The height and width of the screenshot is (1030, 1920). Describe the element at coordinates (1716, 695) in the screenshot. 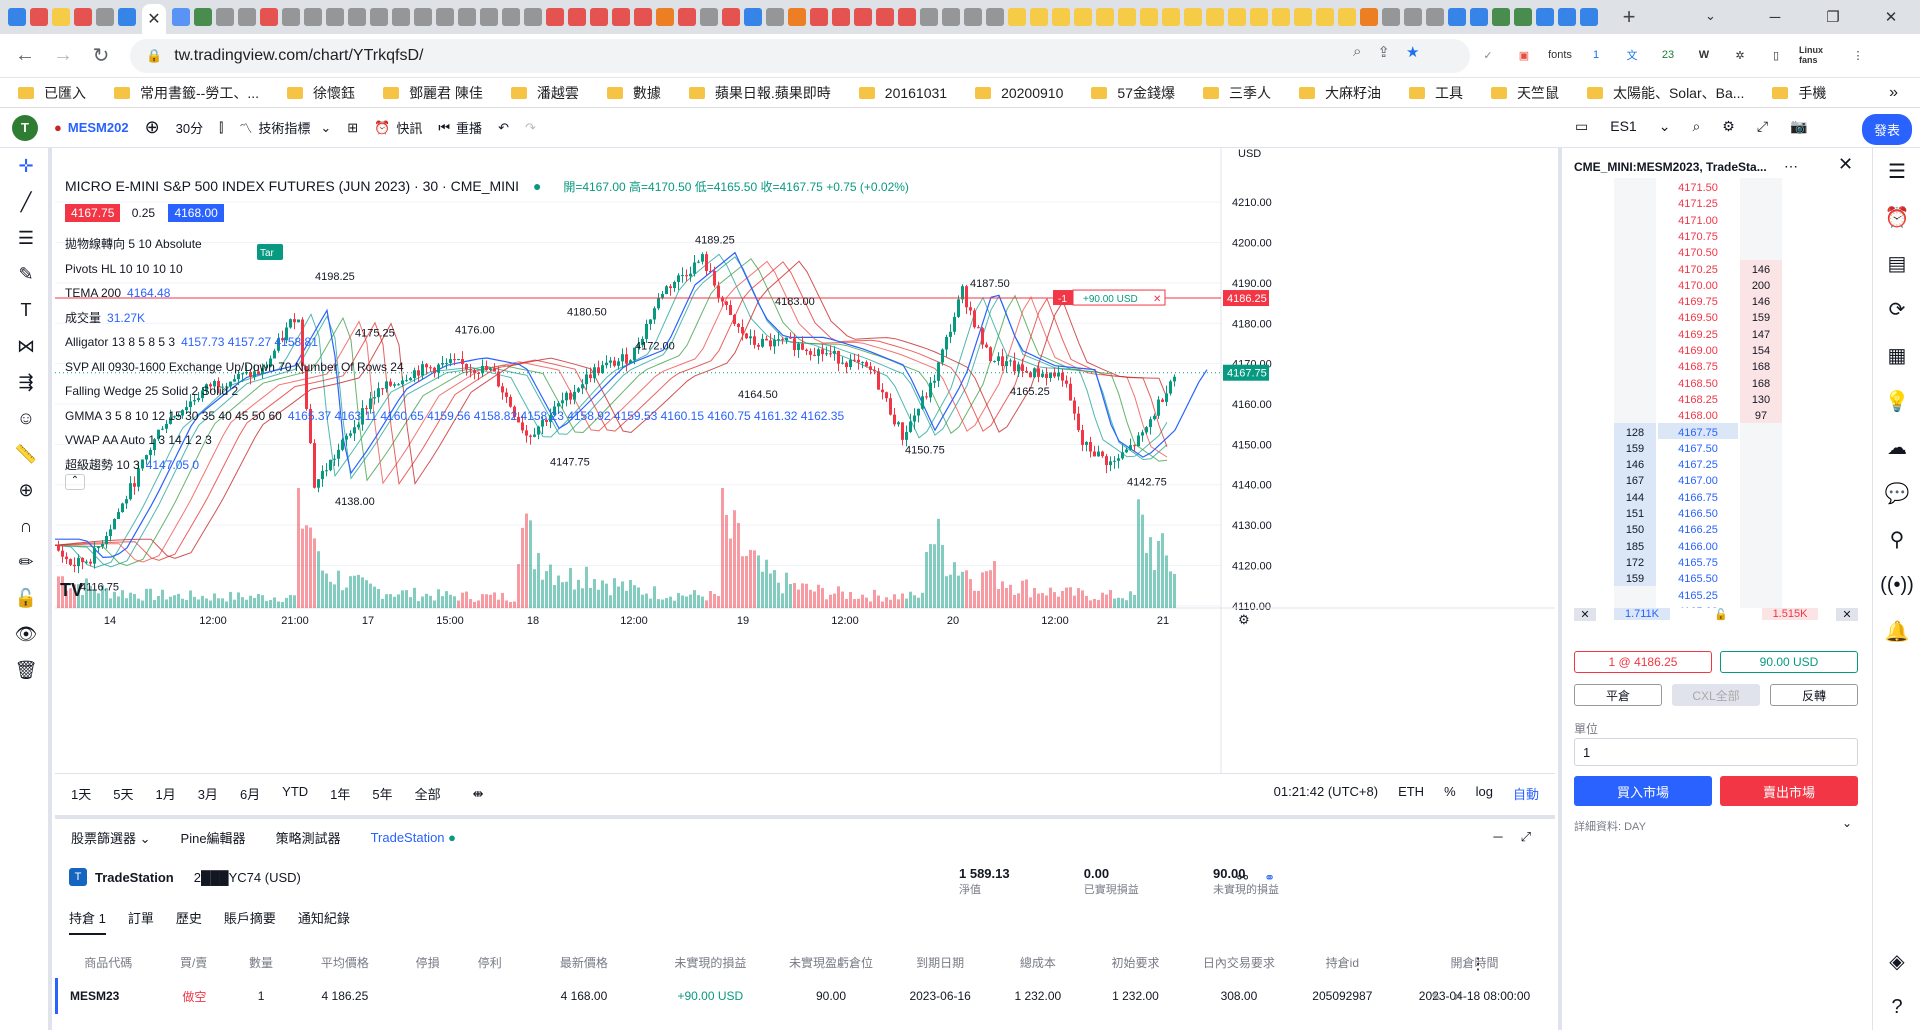

I see `cancel-all-button: CXL全部` at that location.